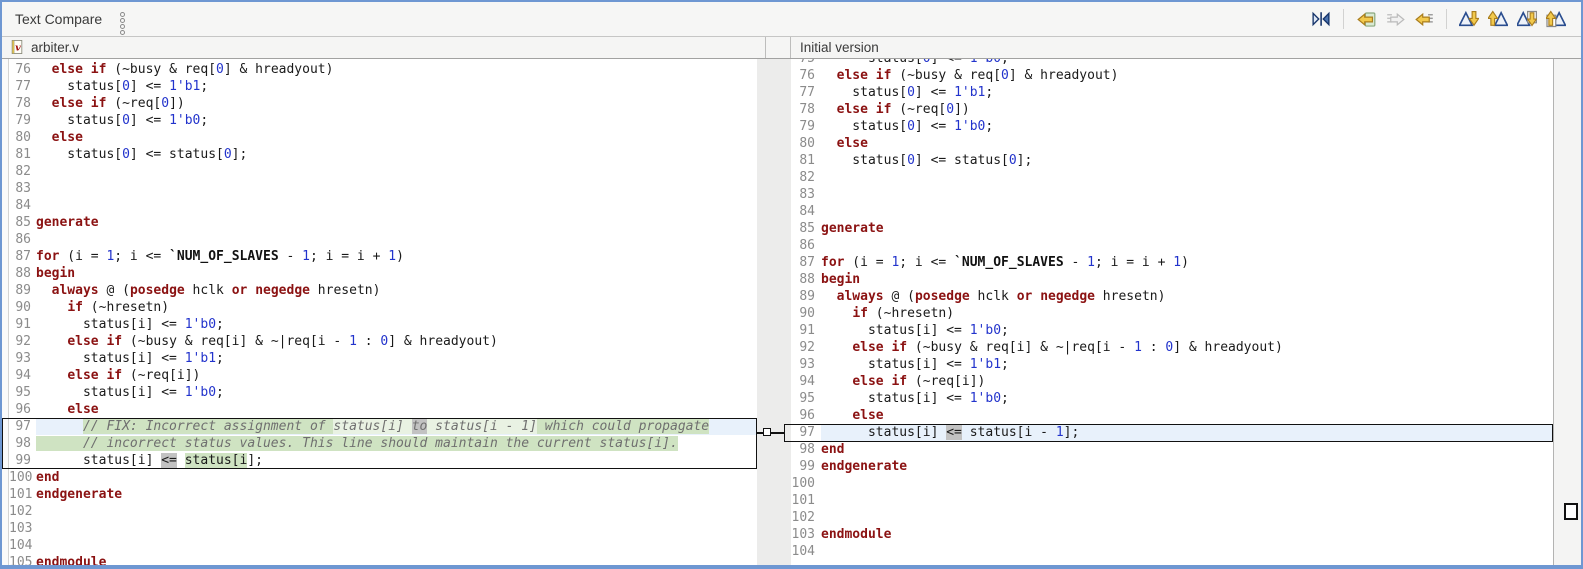 Image resolution: width=1583 pixels, height=569 pixels. What do you see at coordinates (122, 23) in the screenshot?
I see `view-menu-dots-icon` at bounding box center [122, 23].